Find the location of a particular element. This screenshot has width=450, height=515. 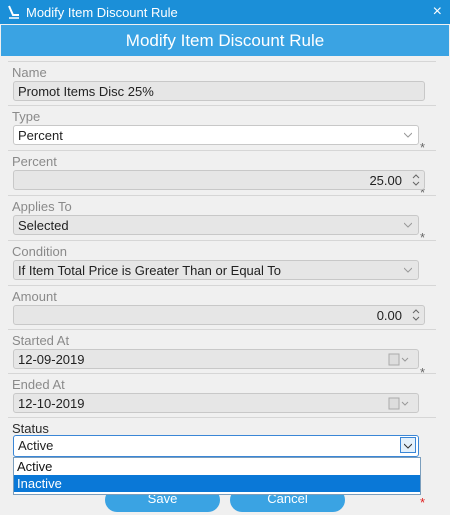

started-at-label: Started At is located at coordinates (41, 340).